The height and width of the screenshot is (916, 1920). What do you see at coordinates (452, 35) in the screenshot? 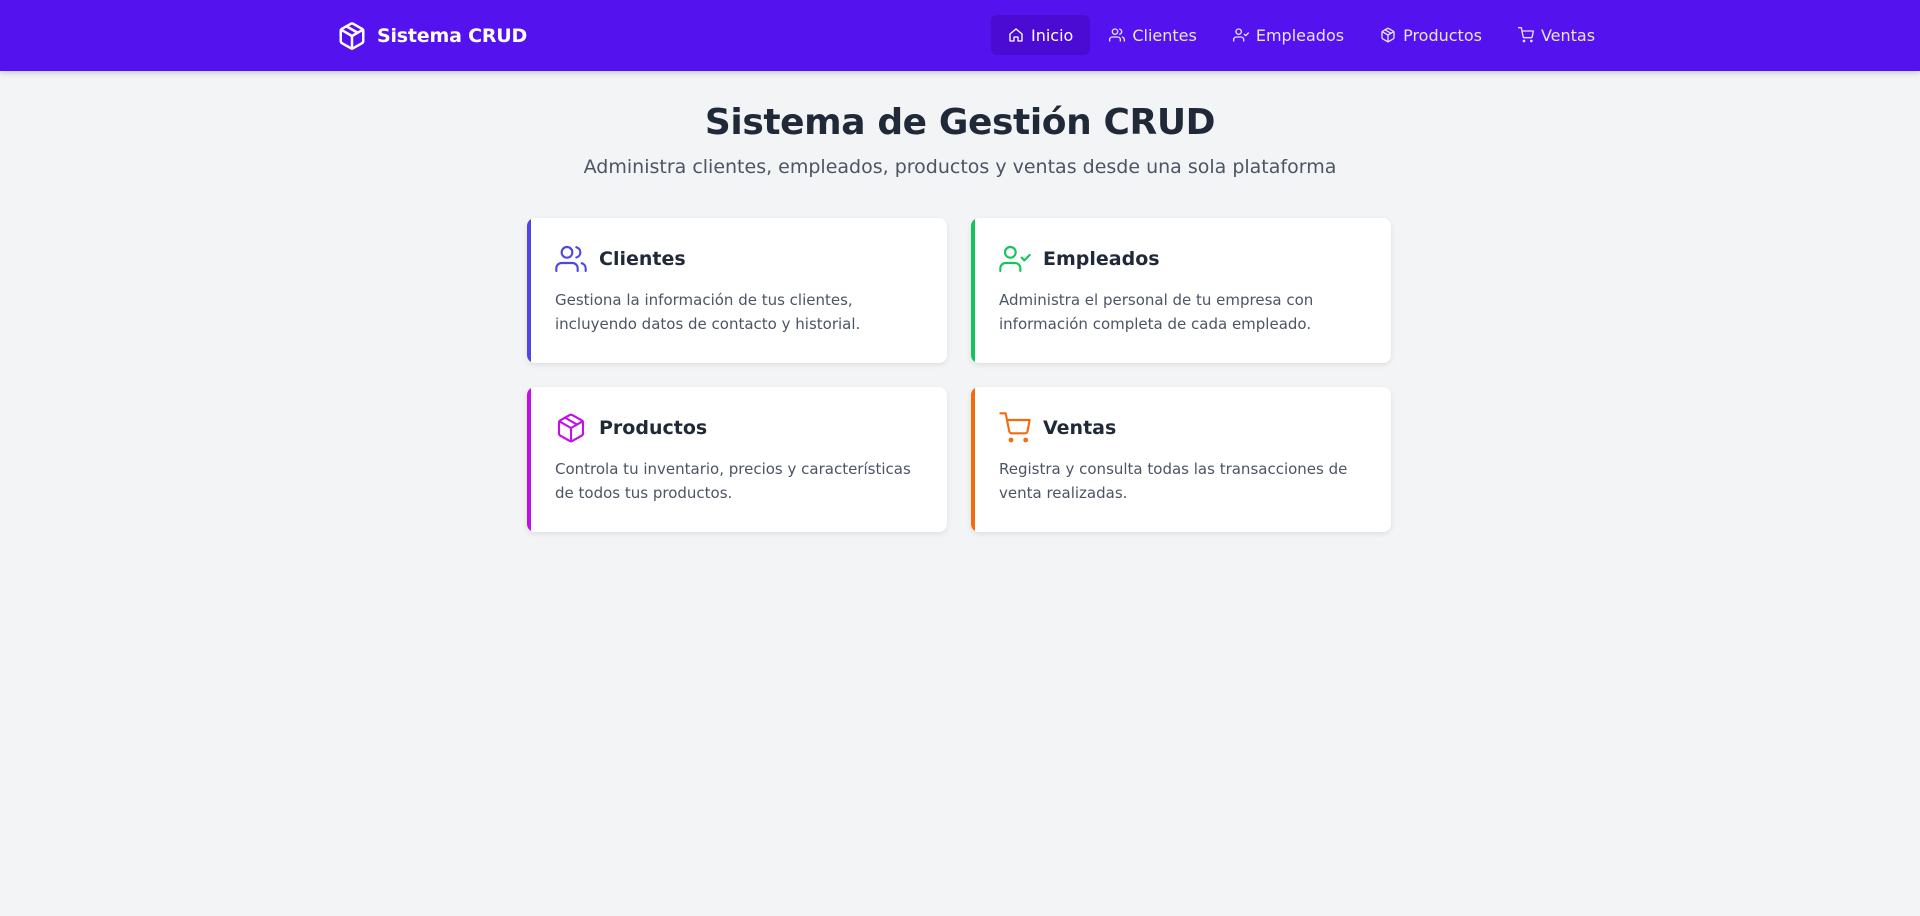
I see `brand-name: Sistema CRUD` at bounding box center [452, 35].